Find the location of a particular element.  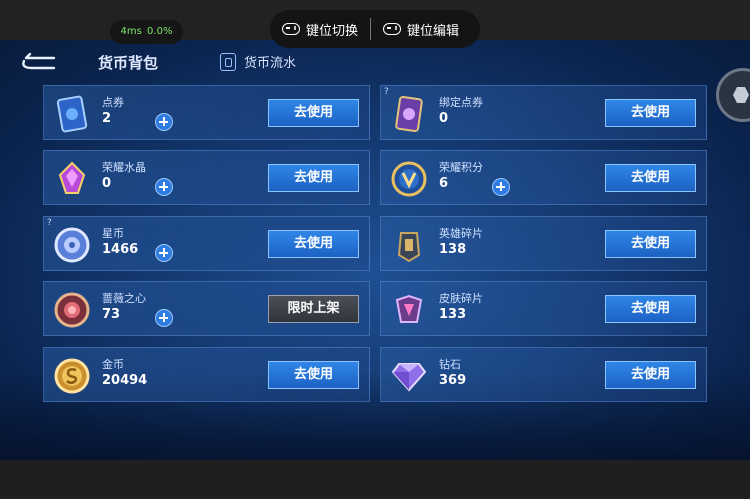

star-coin-icon is located at coordinates (72, 245).